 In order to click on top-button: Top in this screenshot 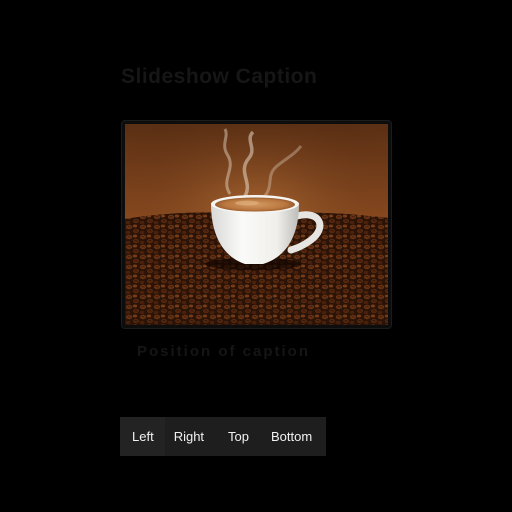, I will do `click(239, 436)`.